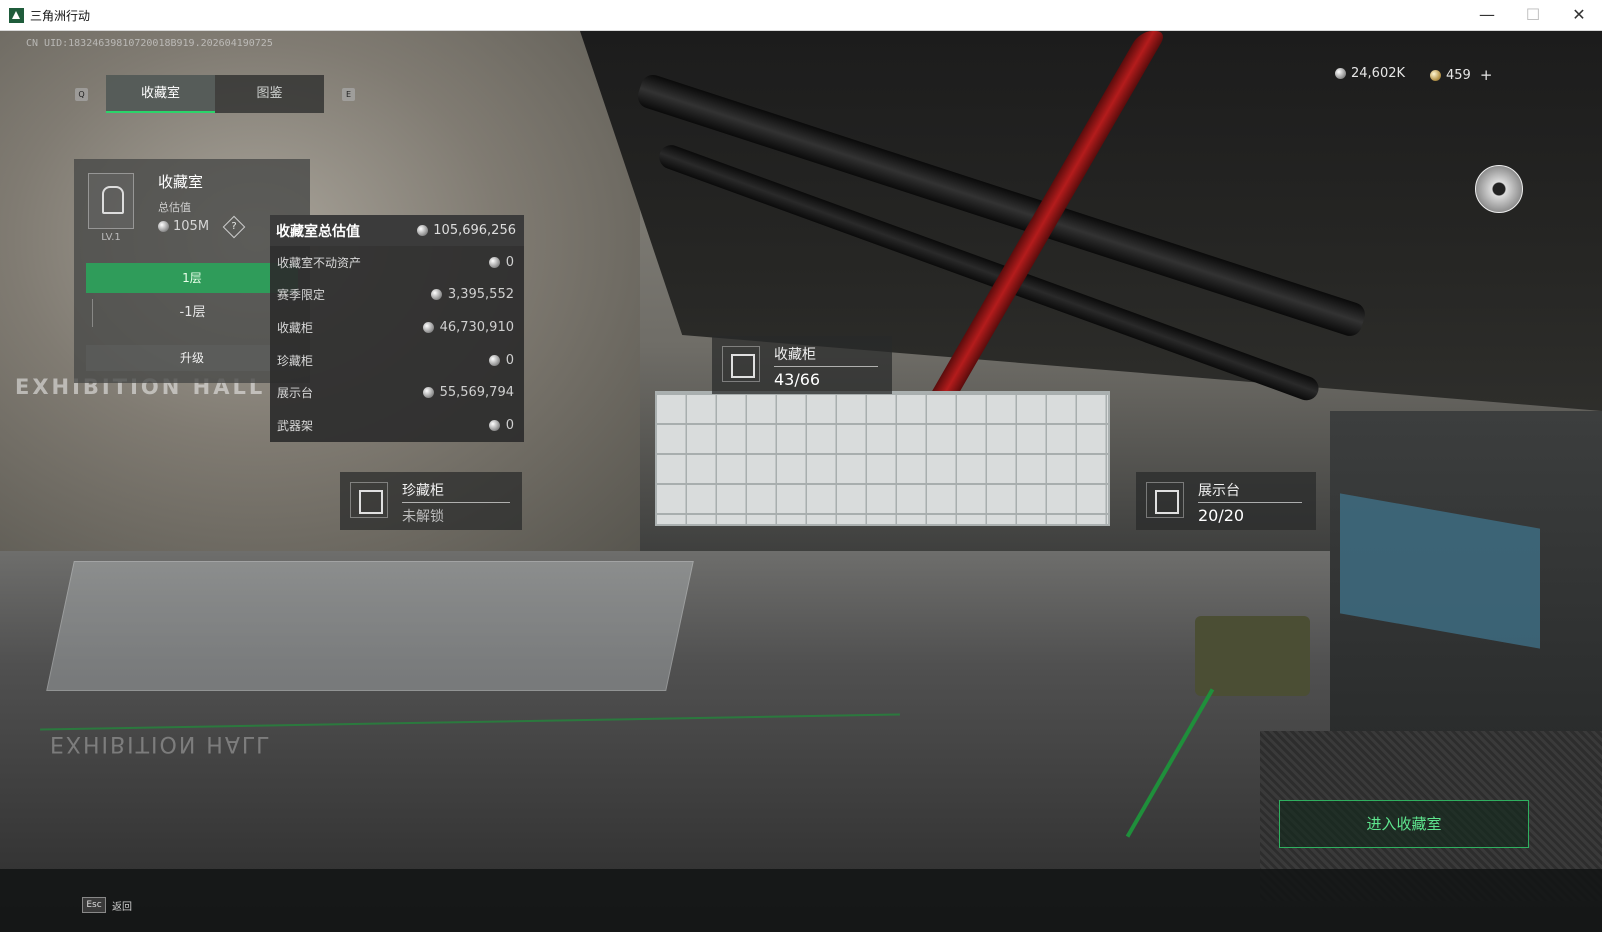  I want to click on display-stand-count: 20/20, so click(1221, 515).